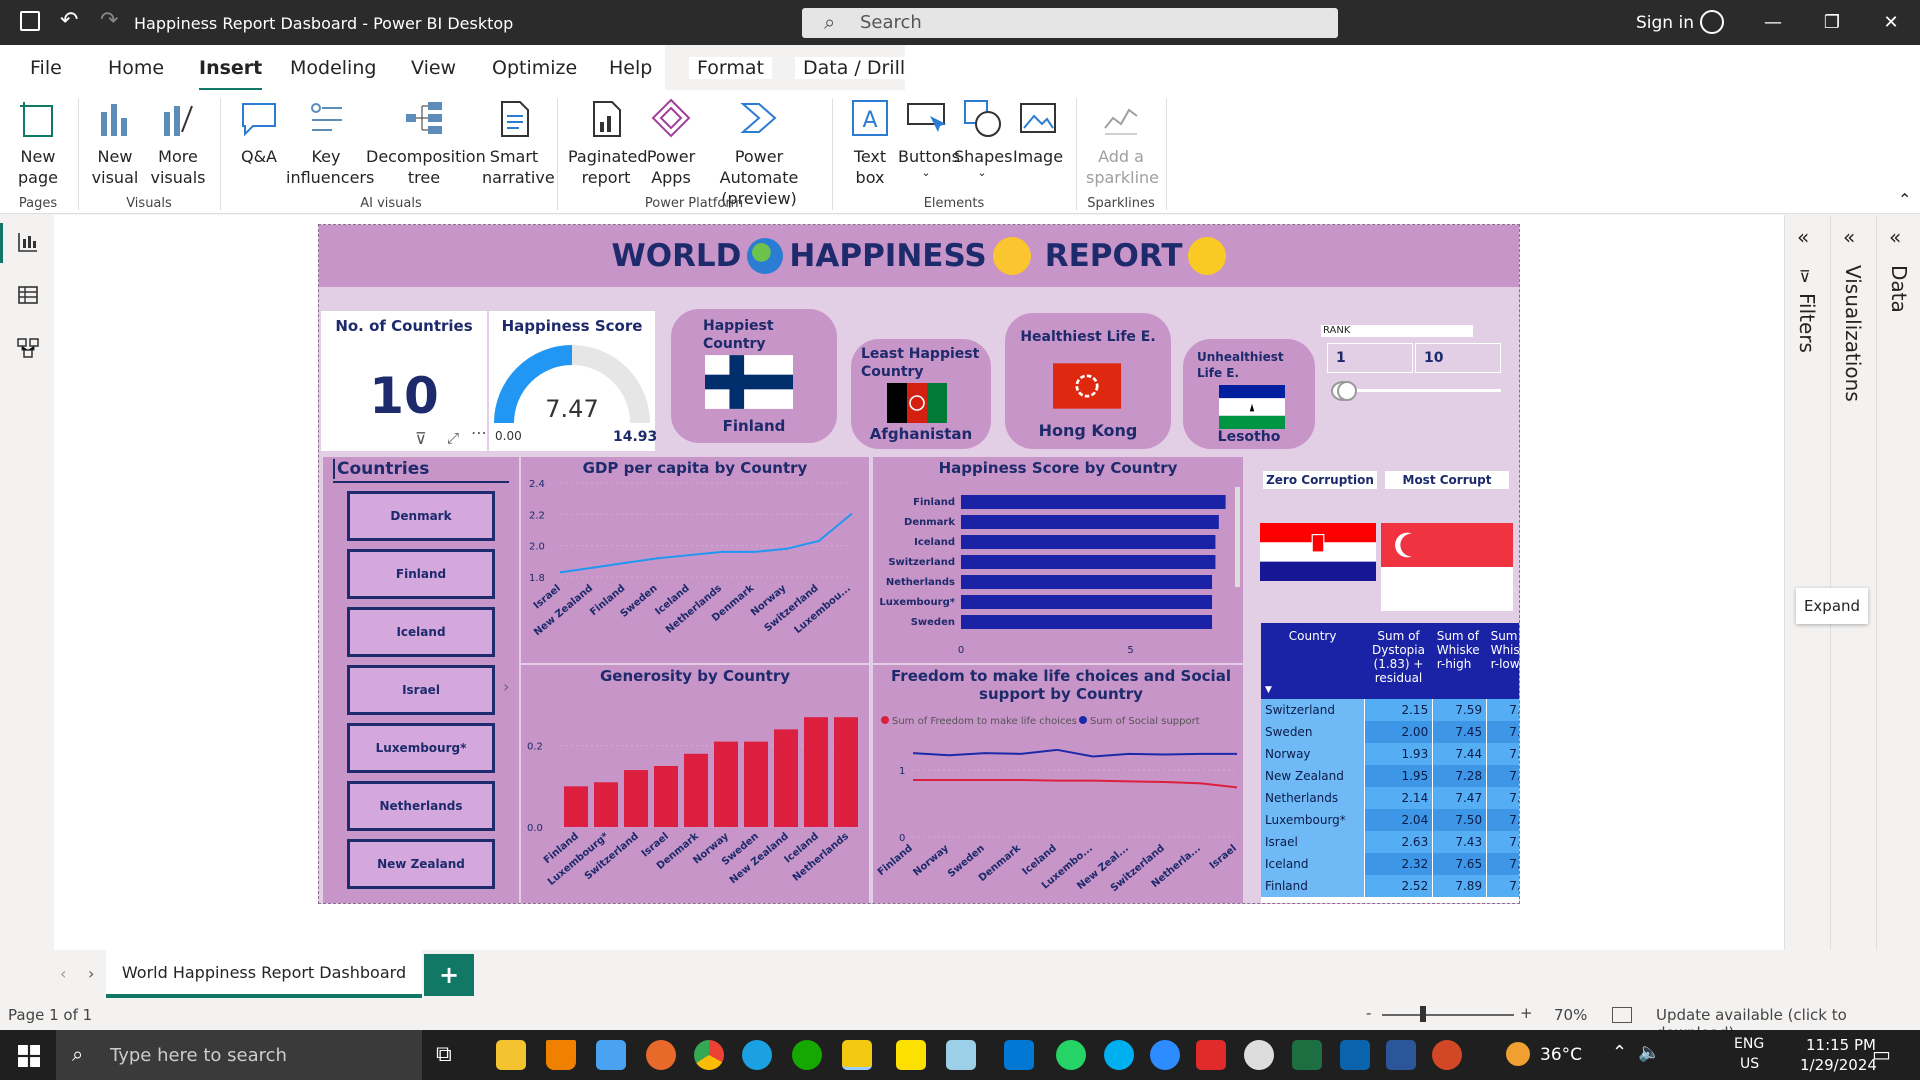 The image size is (1920, 1080). Describe the element at coordinates (854, 68) in the screenshot. I see `menu-data-drill: Data / Drill` at that location.